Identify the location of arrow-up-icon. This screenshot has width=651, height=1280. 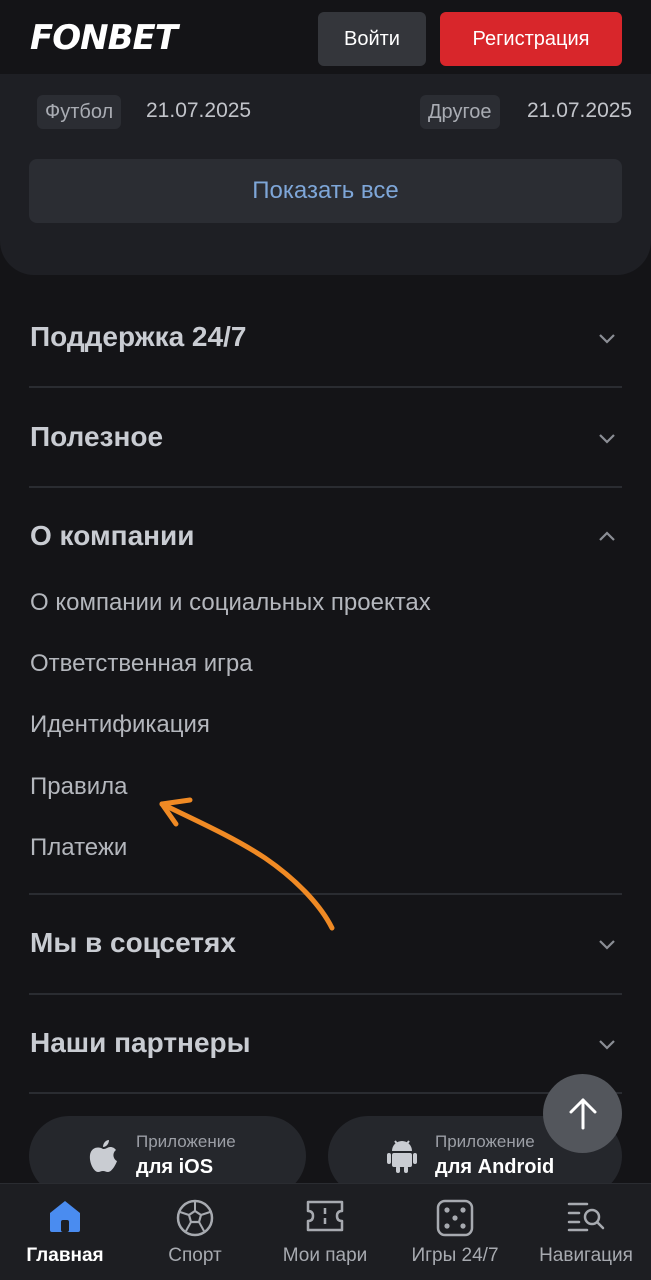
(582, 1113).